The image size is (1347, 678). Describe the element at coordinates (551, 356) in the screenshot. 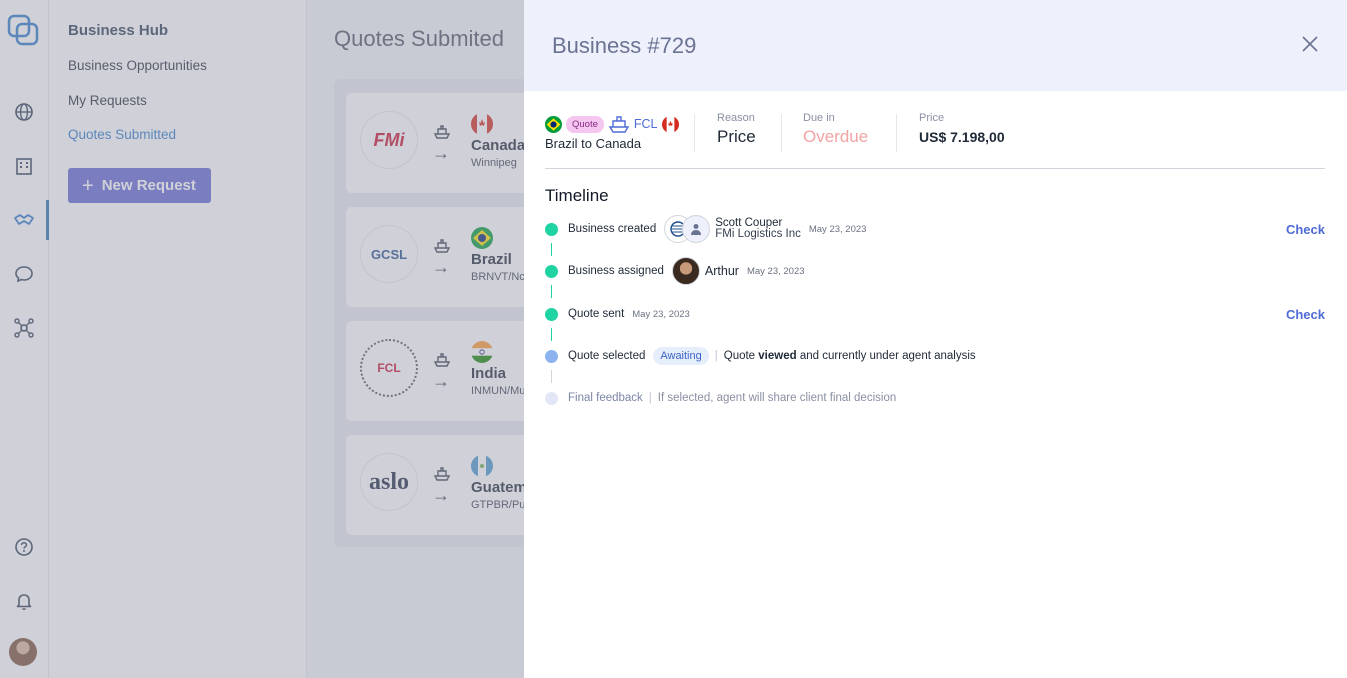

I see `step-current-dot` at that location.